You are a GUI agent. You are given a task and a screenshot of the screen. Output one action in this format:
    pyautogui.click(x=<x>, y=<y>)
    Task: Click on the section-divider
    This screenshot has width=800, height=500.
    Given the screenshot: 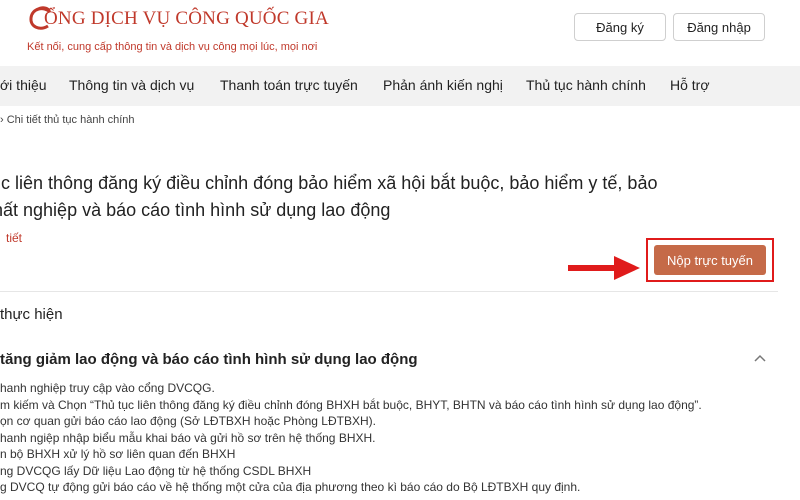 What is the action you would take?
    pyautogui.click(x=389, y=291)
    